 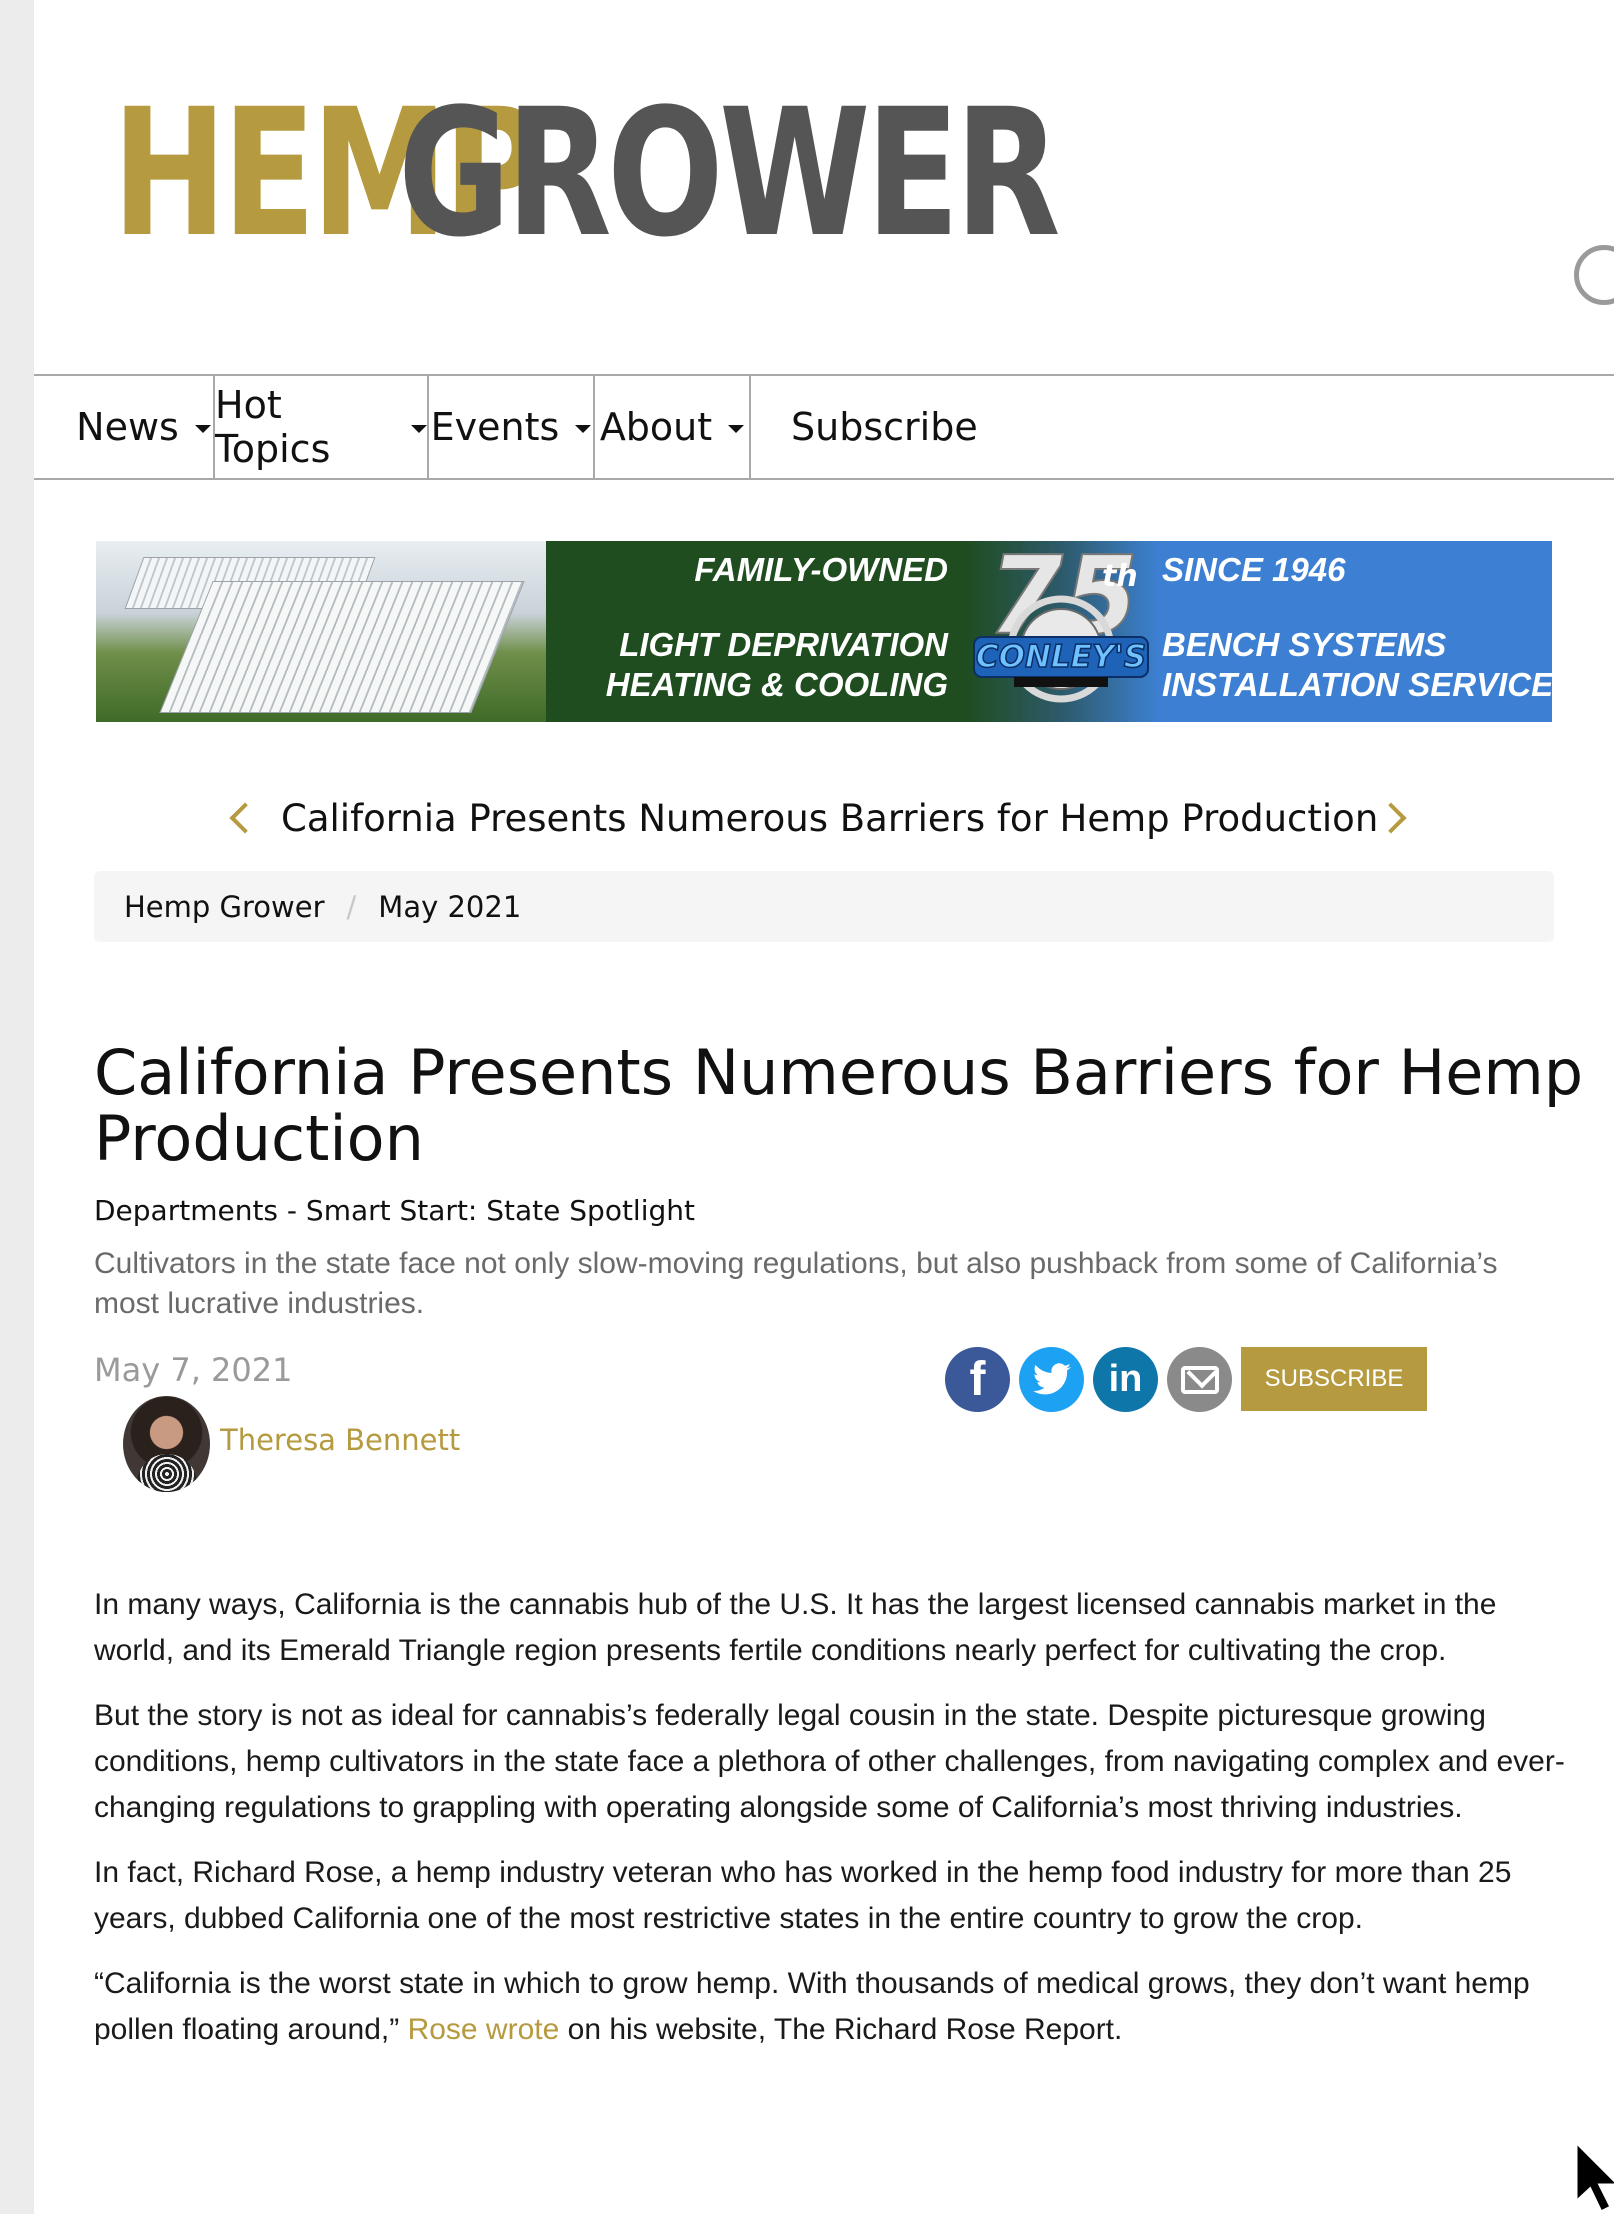 I want to click on conleys-logo-icon: 75 th CONLEY'S, so click(x=1061, y=622).